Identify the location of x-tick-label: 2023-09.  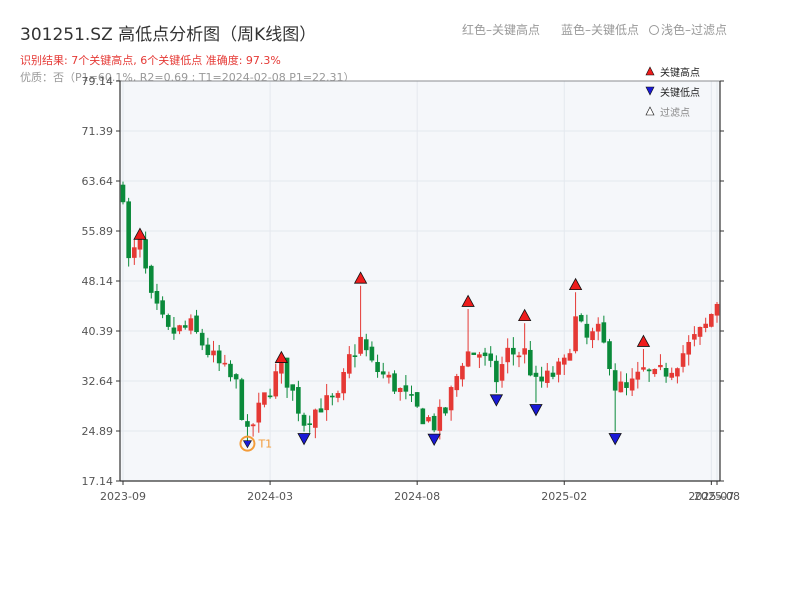
(123, 496).